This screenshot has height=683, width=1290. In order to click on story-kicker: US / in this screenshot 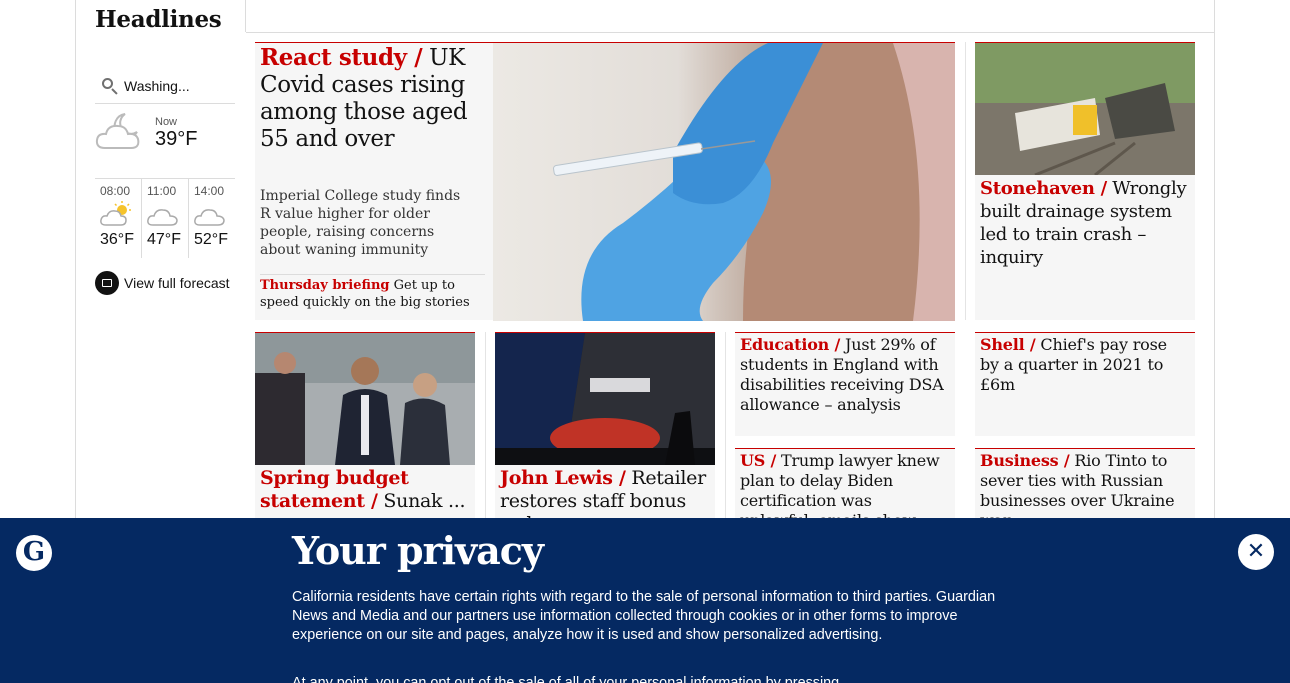, I will do `click(758, 460)`.